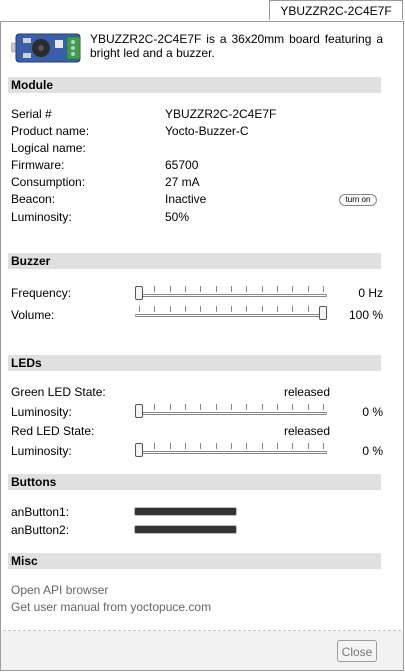 This screenshot has height=672, width=405. Describe the element at coordinates (38, 165) in the screenshot. I see `firmware-label: Firmware:` at that location.